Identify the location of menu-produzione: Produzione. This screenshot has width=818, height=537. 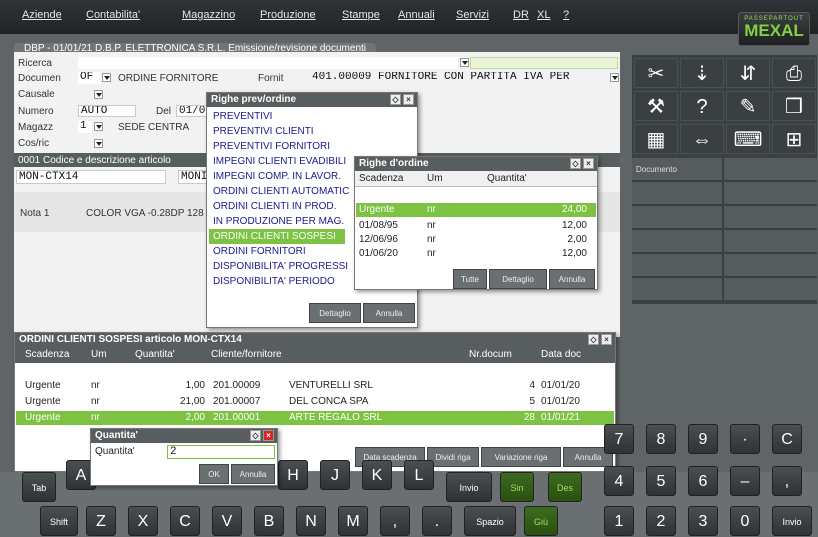
(288, 15).